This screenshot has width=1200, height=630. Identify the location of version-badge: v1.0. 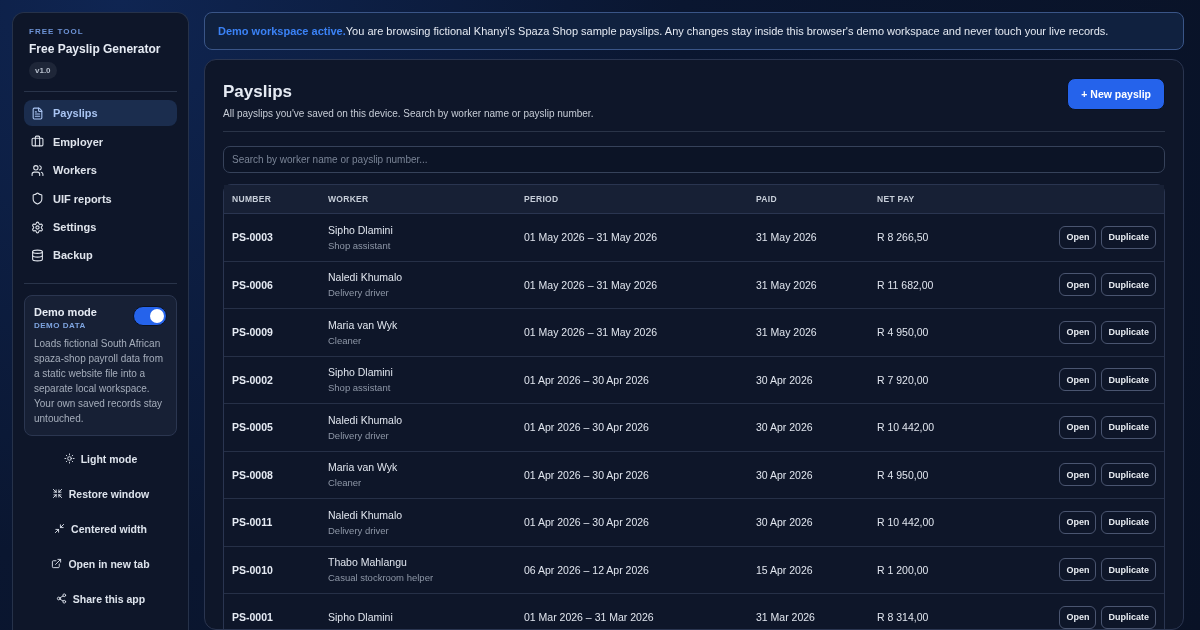
(43, 70).